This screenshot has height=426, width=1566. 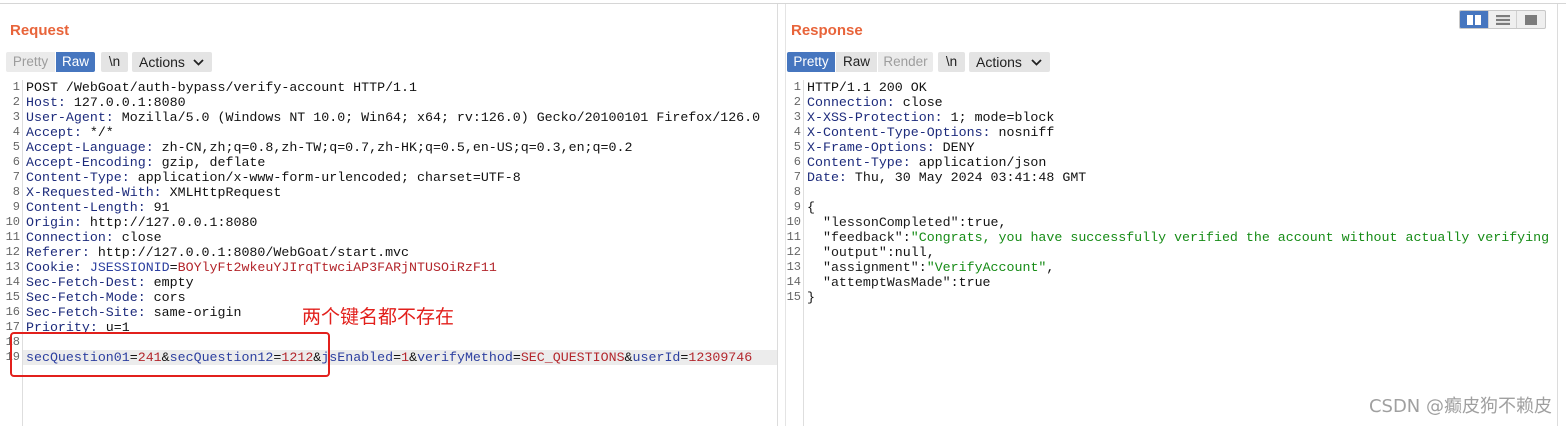 I want to click on code-line: Host: 127.0.0.1:8080, so click(x=400, y=102).